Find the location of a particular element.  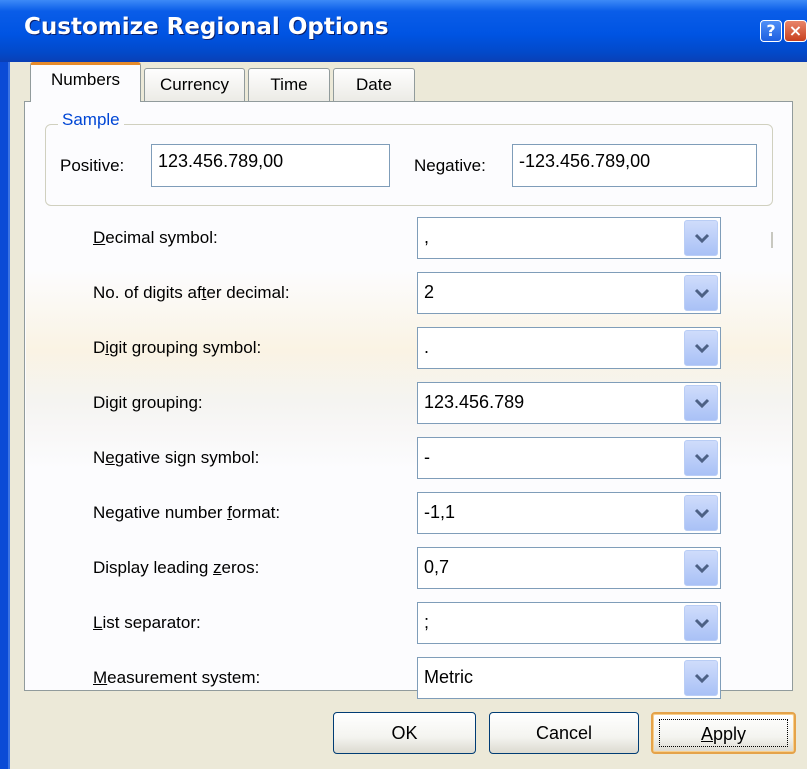

negative-sample-field: -123.456.789,00 is located at coordinates (634, 165).